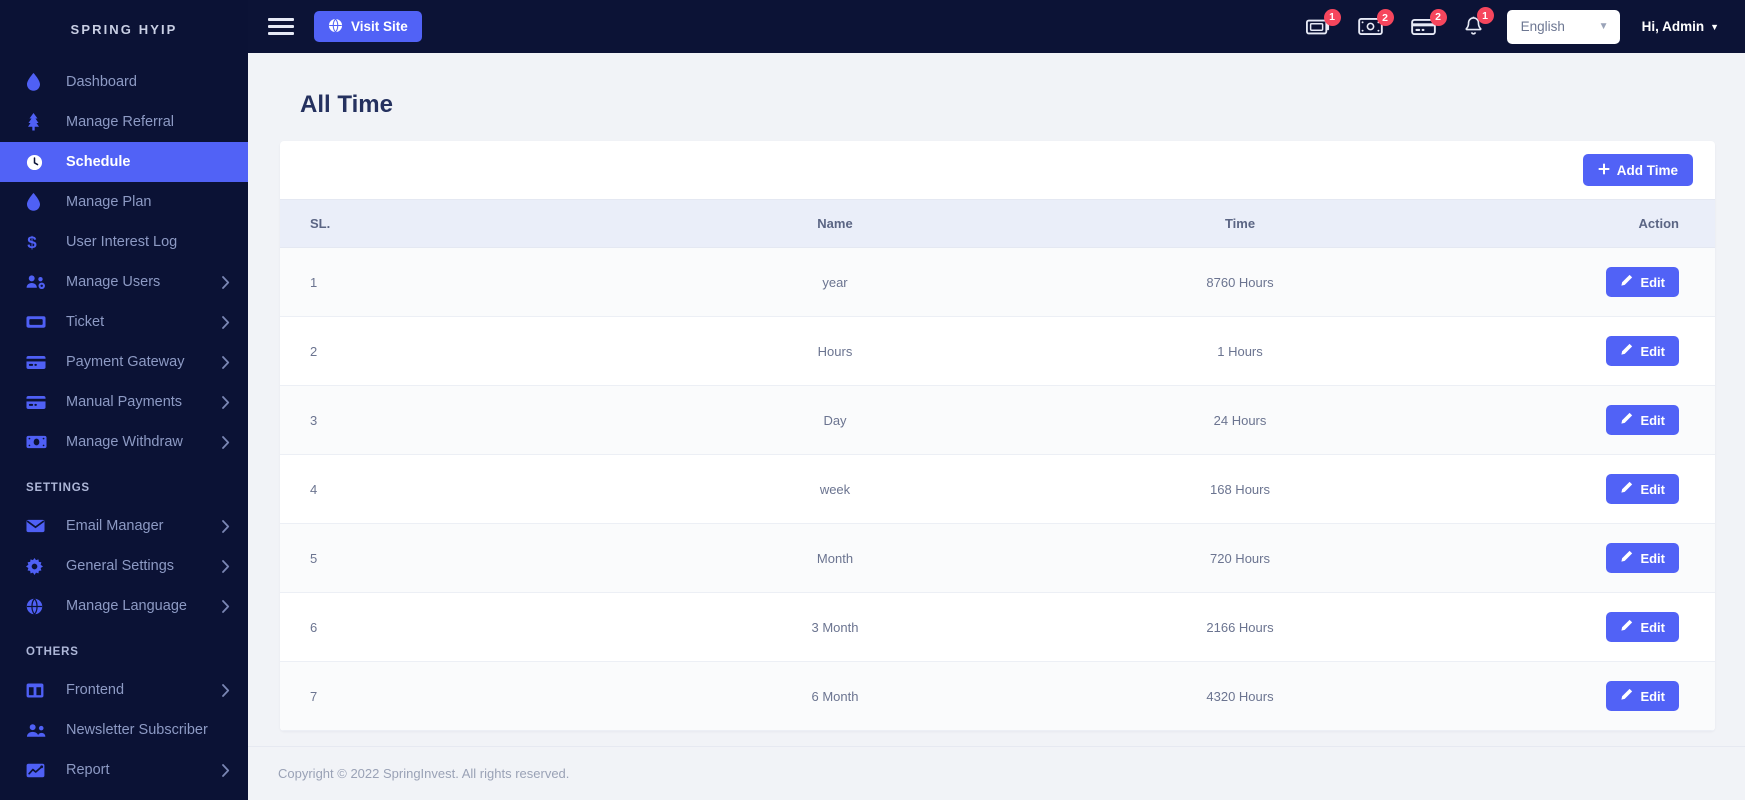 The image size is (1745, 800). Describe the element at coordinates (1240, 627) in the screenshot. I see `cell-time: 2166 Hours` at that location.